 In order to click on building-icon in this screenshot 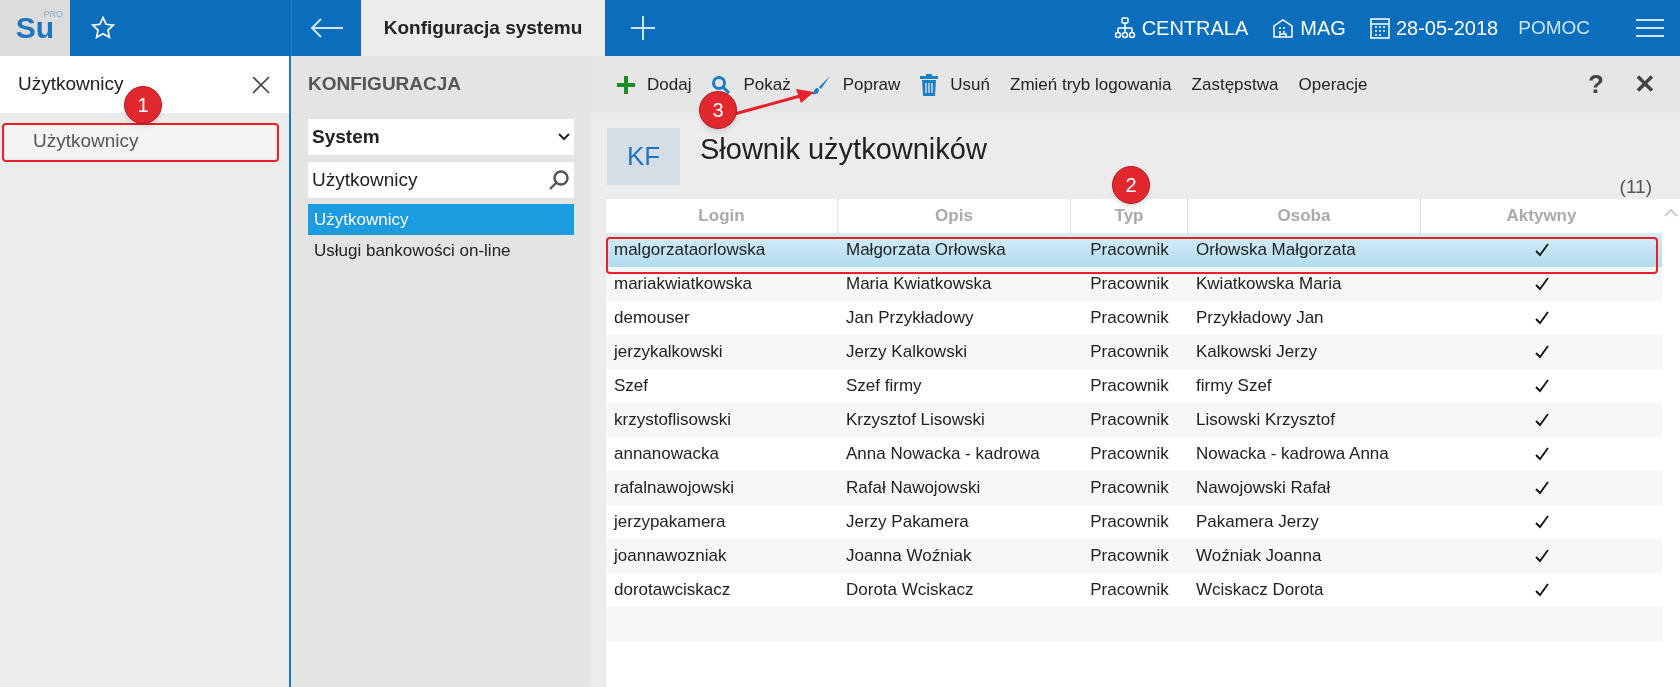, I will do `click(1283, 28)`.